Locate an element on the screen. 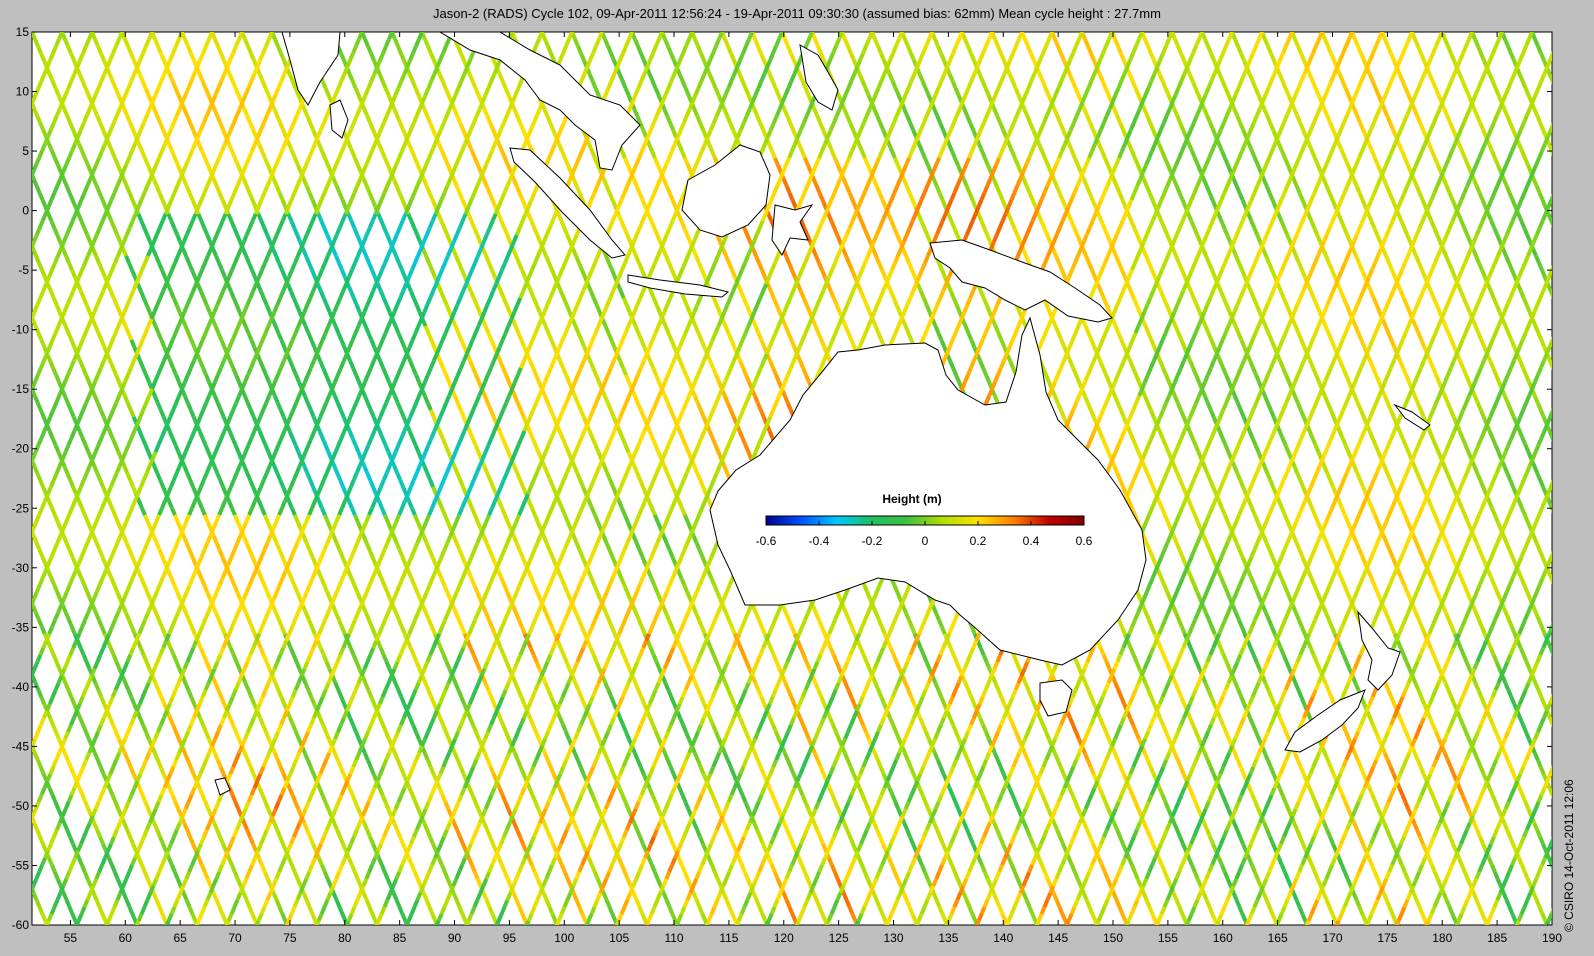 This screenshot has width=1594, height=956. lat-tick-label: -50 is located at coordinates (21, 806).